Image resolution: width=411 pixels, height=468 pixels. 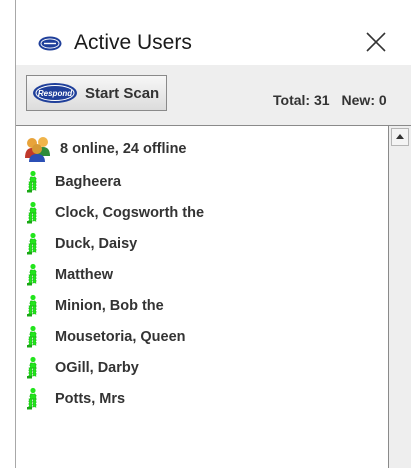 I want to click on list-item: Minion, Bob the, so click(x=94, y=306).